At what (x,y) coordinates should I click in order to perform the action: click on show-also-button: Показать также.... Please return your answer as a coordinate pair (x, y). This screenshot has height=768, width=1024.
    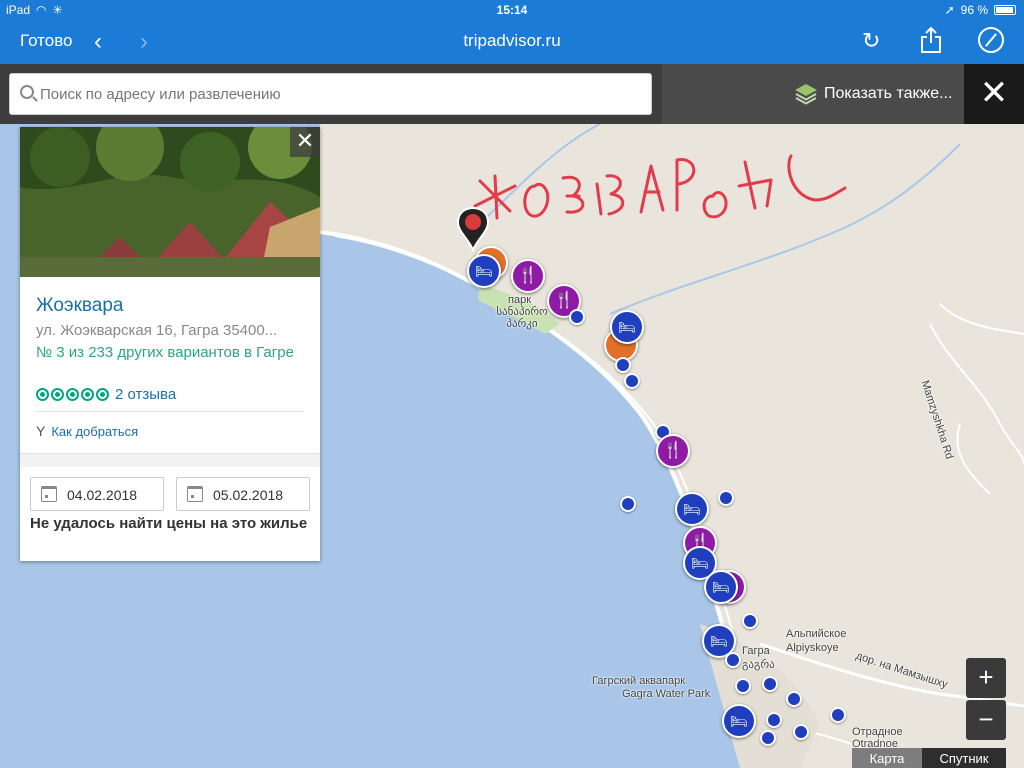
    Looking at the image, I should click on (813, 94).